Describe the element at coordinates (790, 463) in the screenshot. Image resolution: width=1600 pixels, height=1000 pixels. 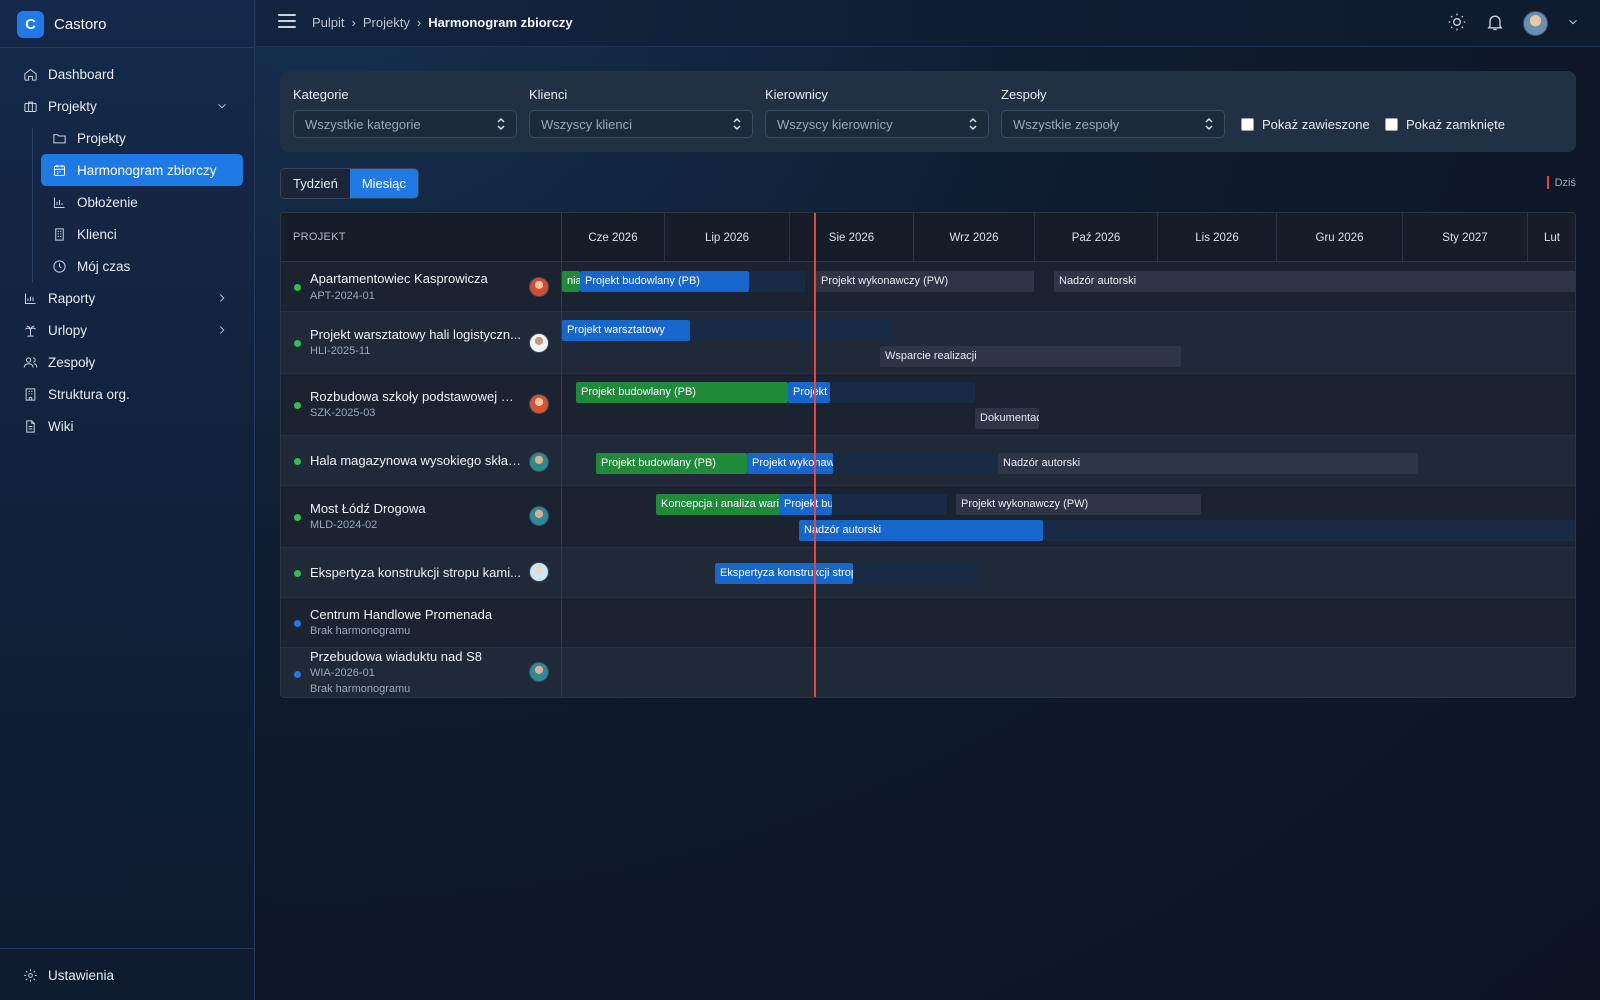
I see `phase-bar: Projekt wykonawczy (PW) konstrukcji` at that location.